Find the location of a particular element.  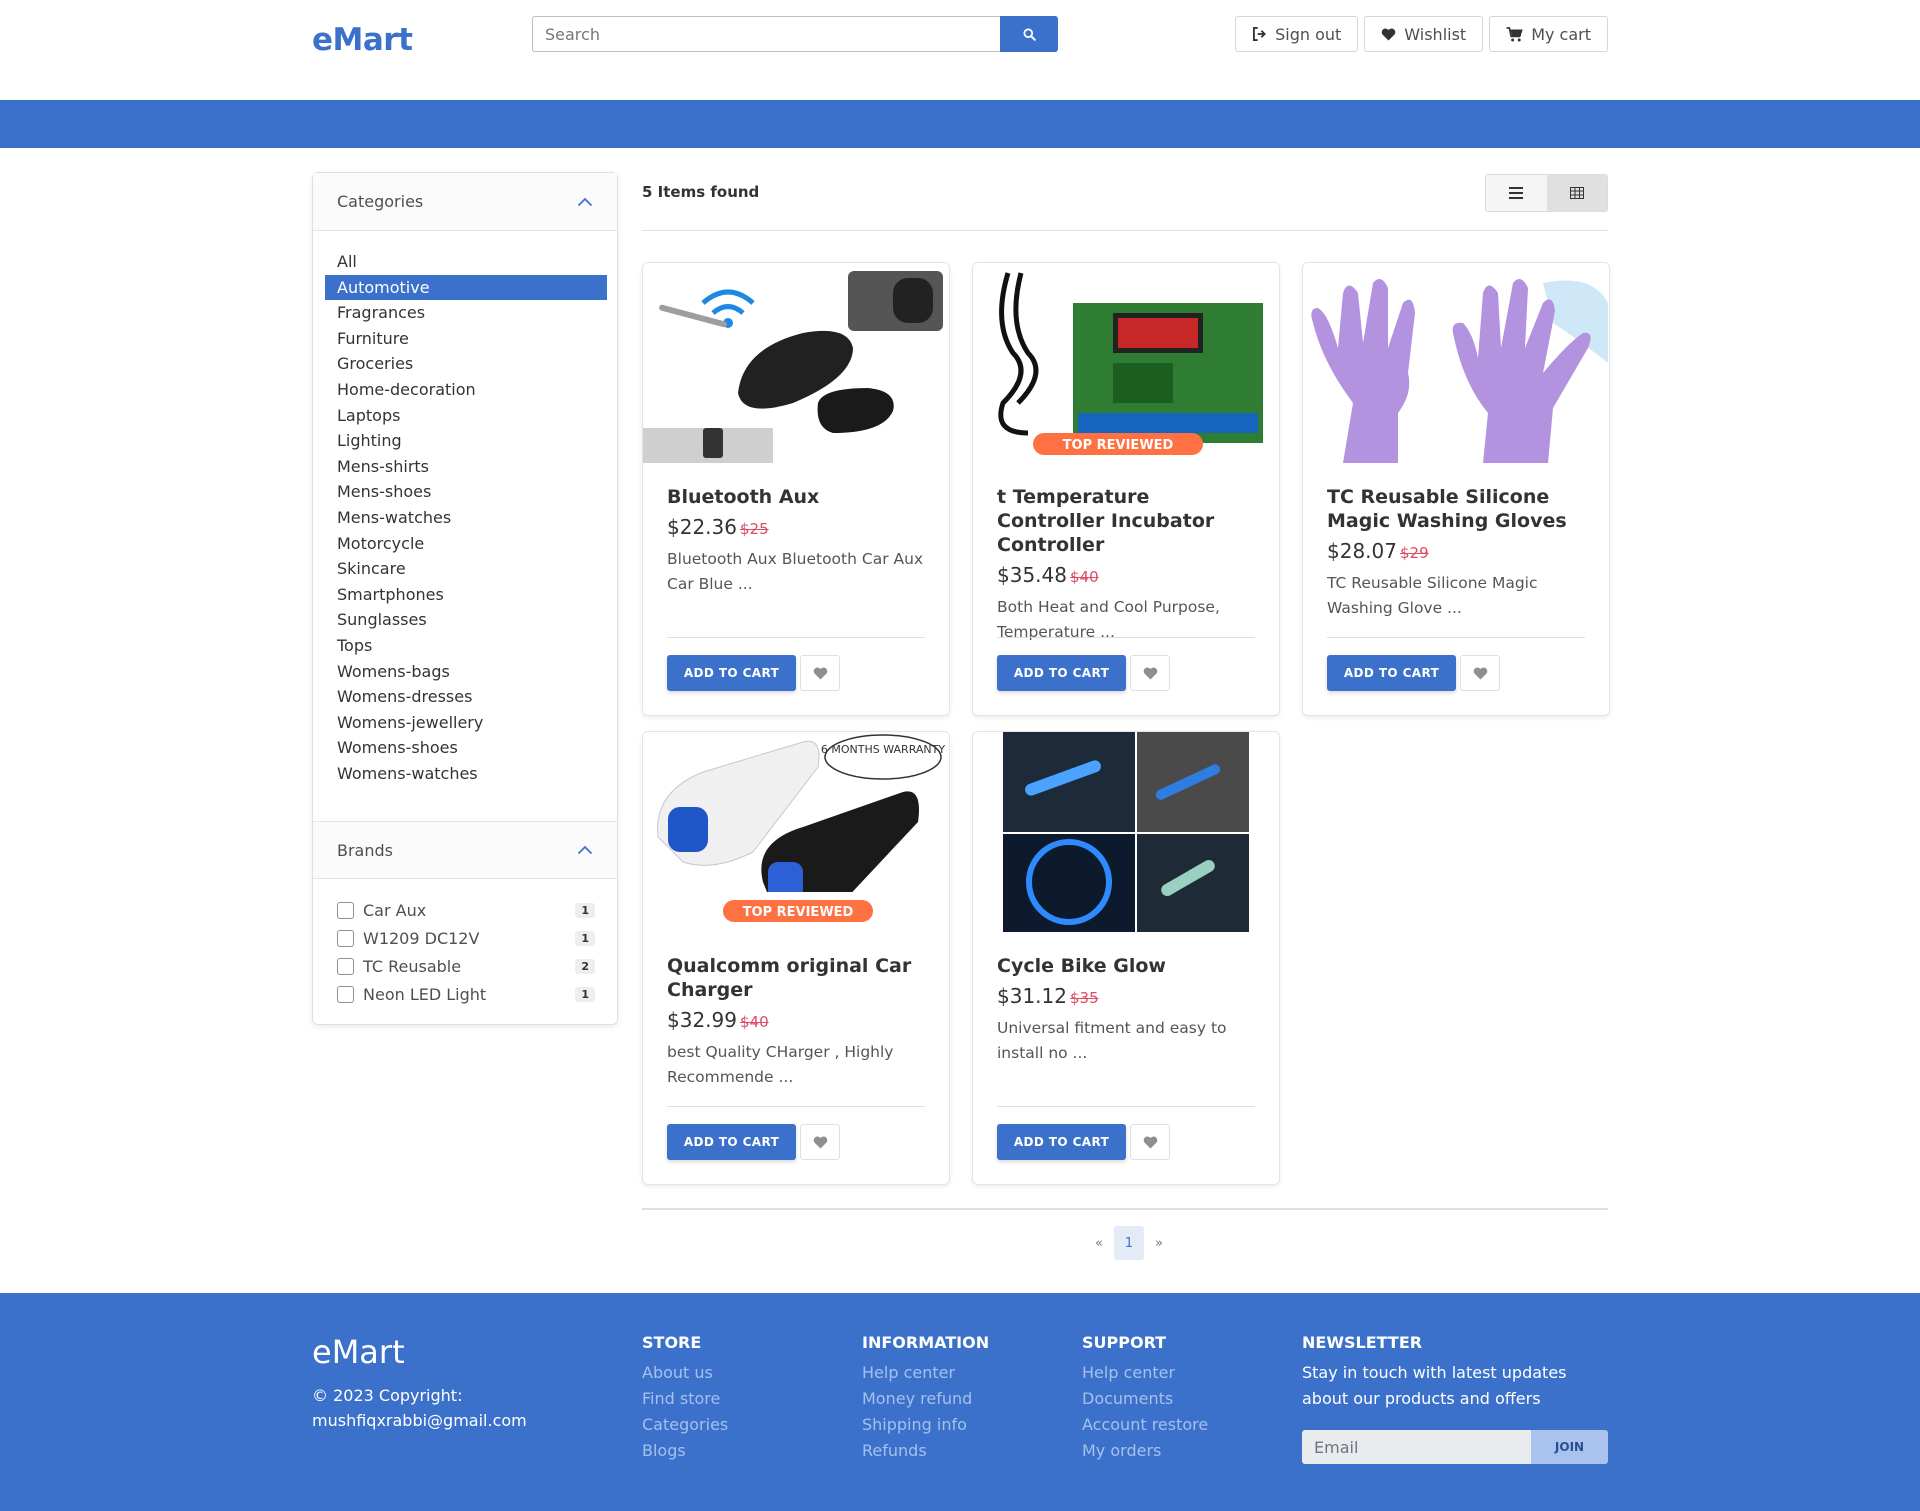

category-item-groceries: Groceries is located at coordinates (466, 364).